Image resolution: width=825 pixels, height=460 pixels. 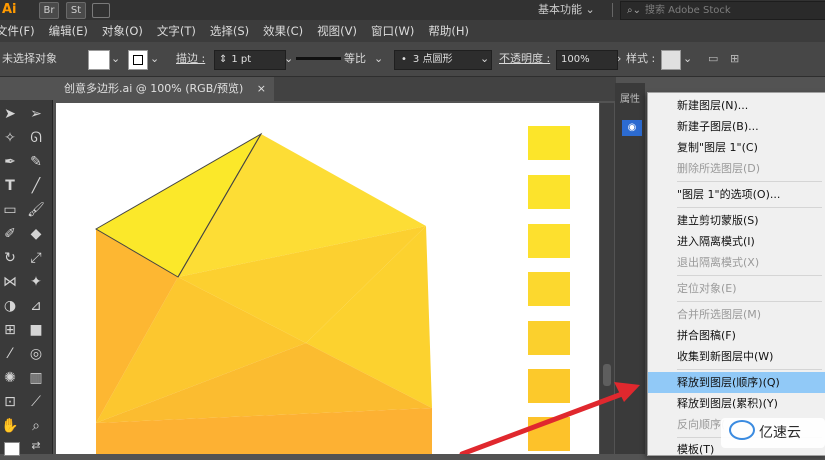 I want to click on menu-file: 文件(F), so click(x=17, y=31).